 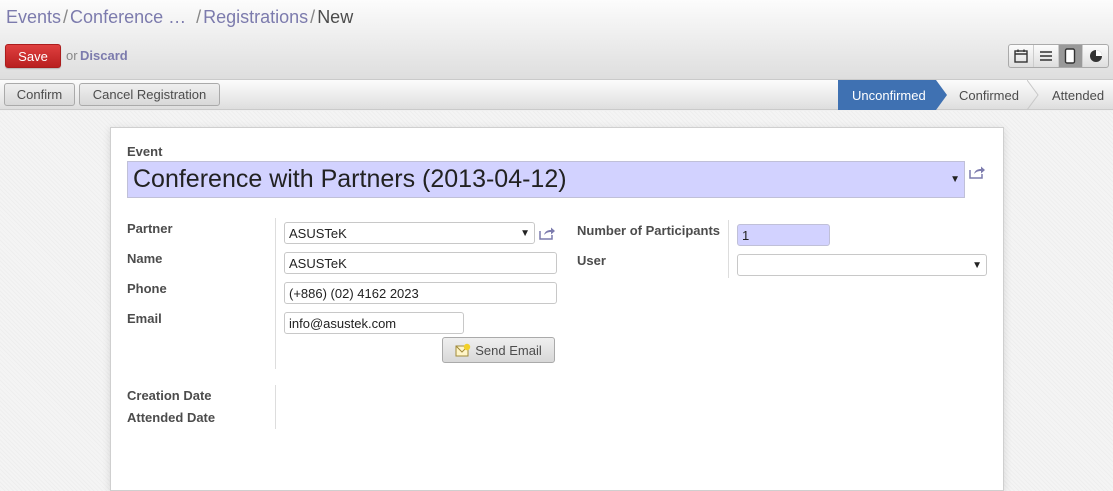 I want to click on graph-view-button, so click(x=1095, y=56).